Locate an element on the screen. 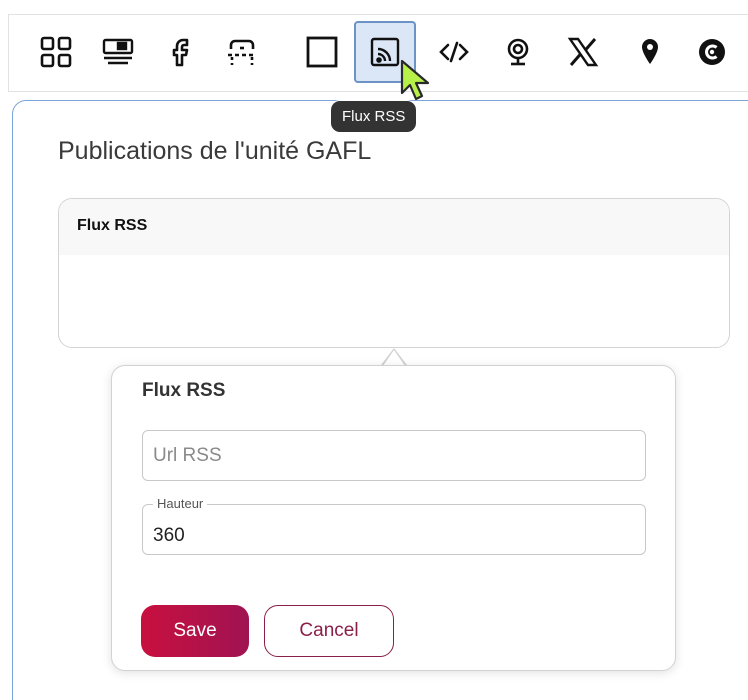  save-button: Save is located at coordinates (195, 631).